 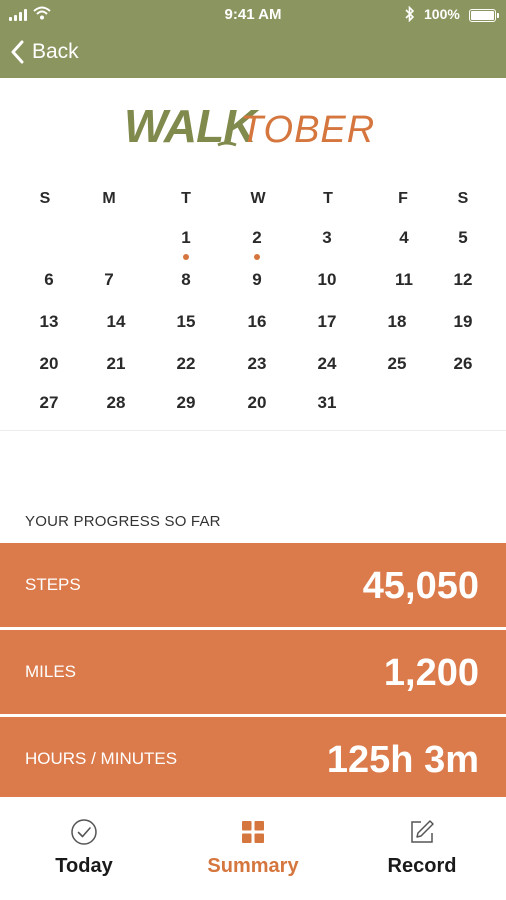 I want to click on back-label: Back, so click(x=55, y=51).